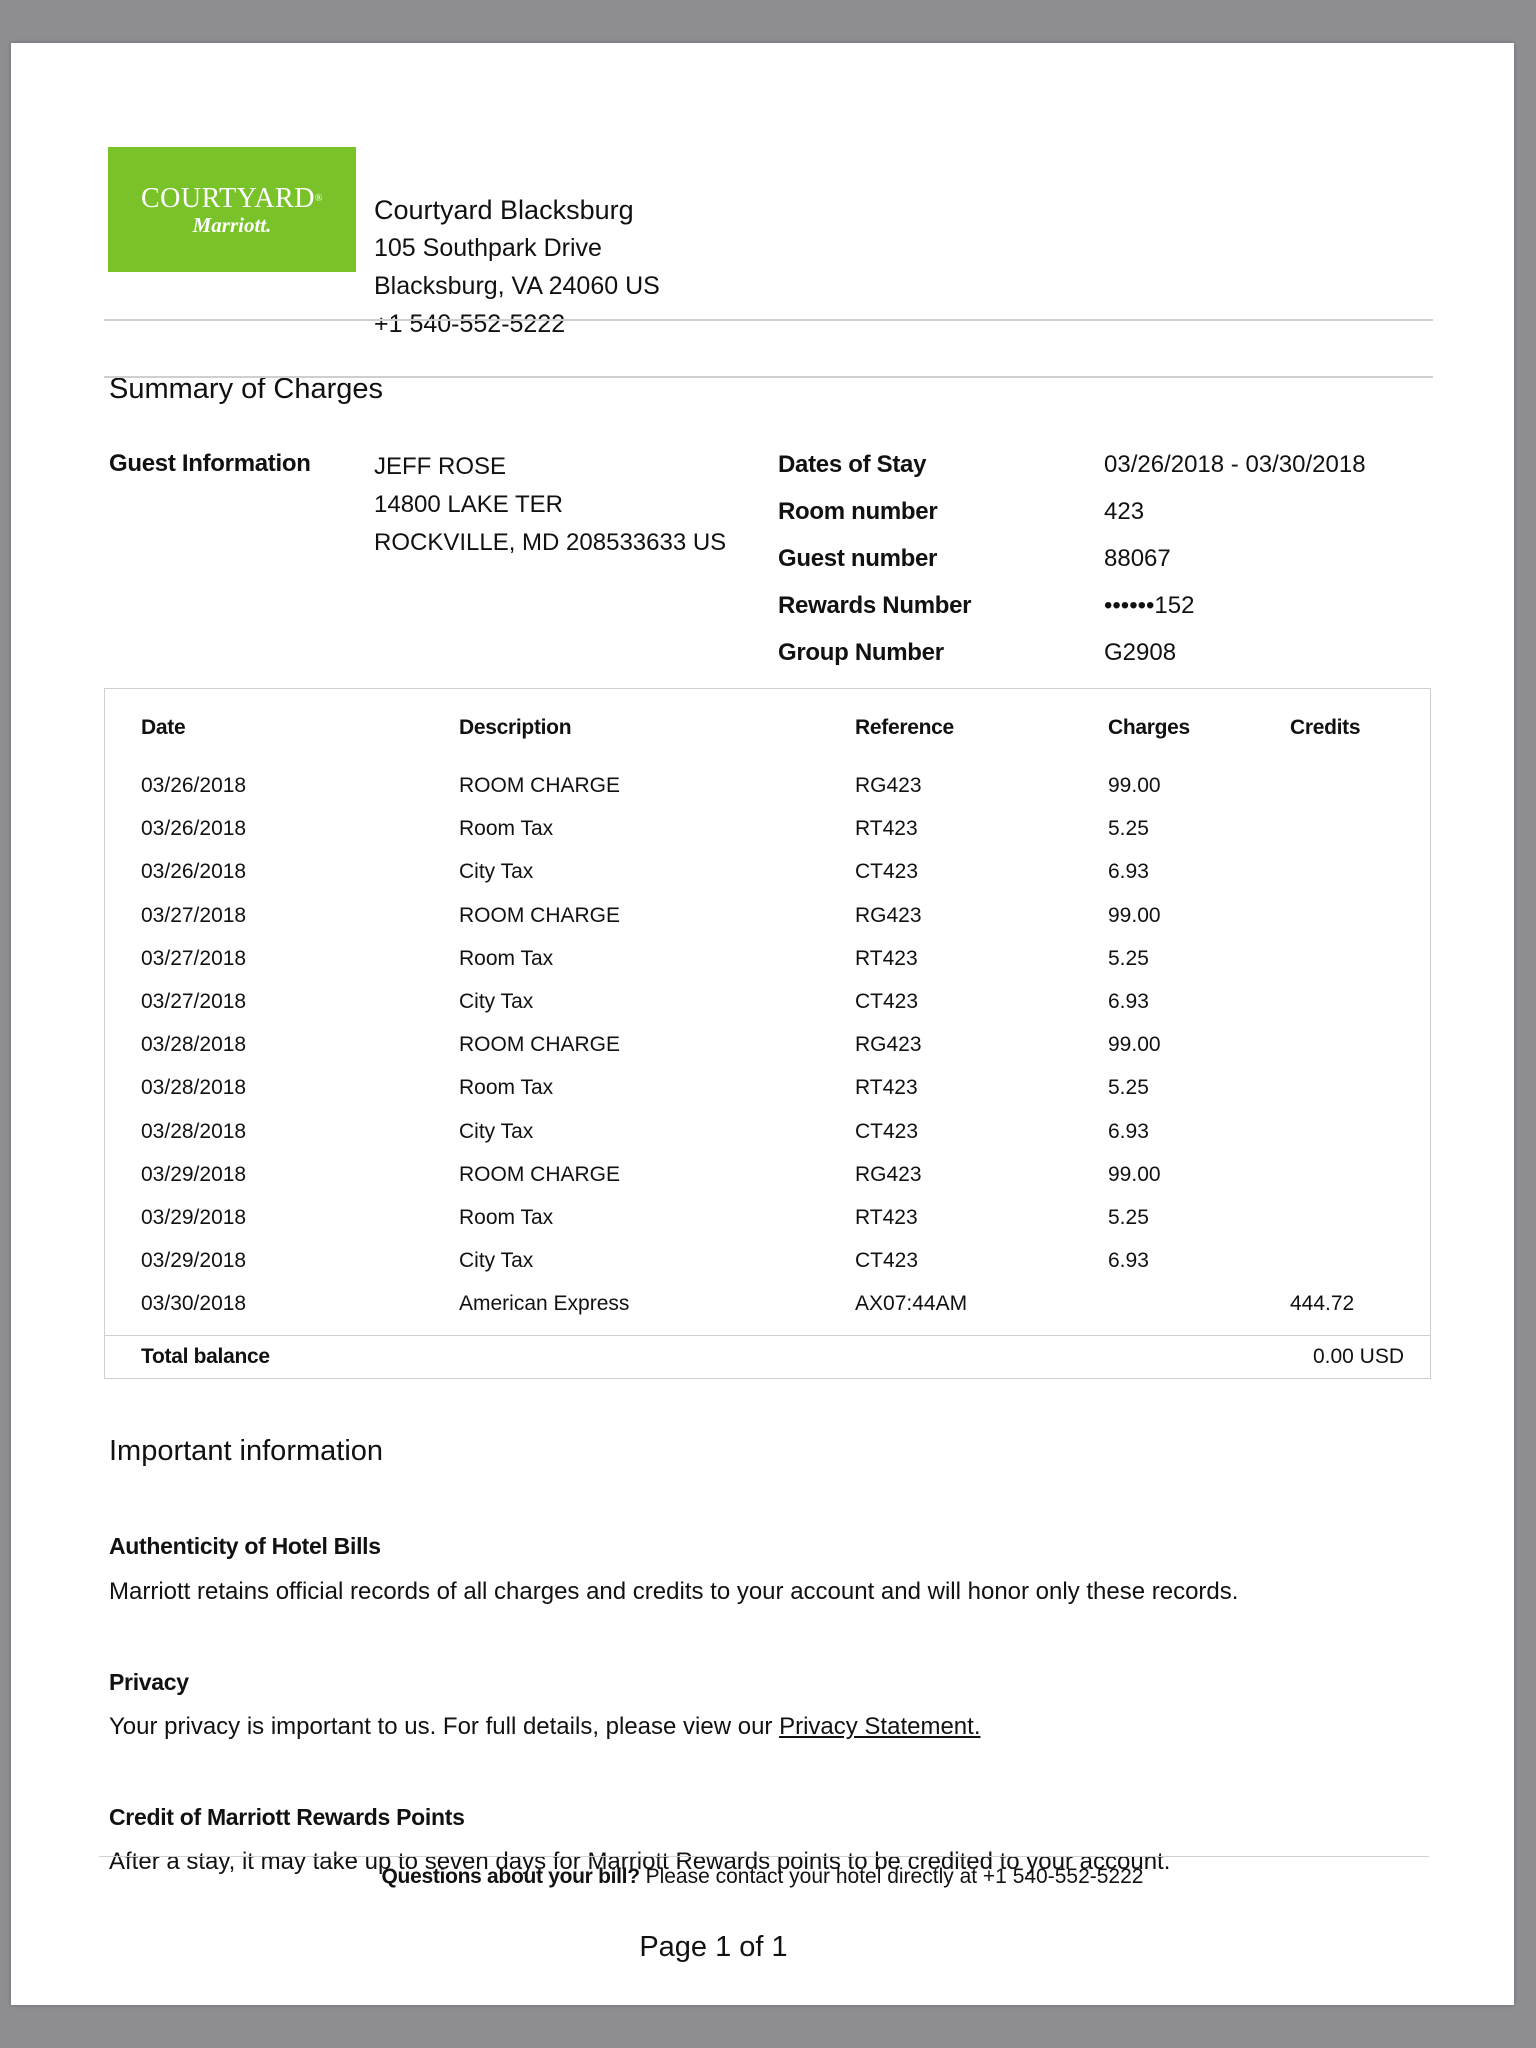  Describe the element at coordinates (515, 727) in the screenshot. I see `col-header-description: Description` at that location.